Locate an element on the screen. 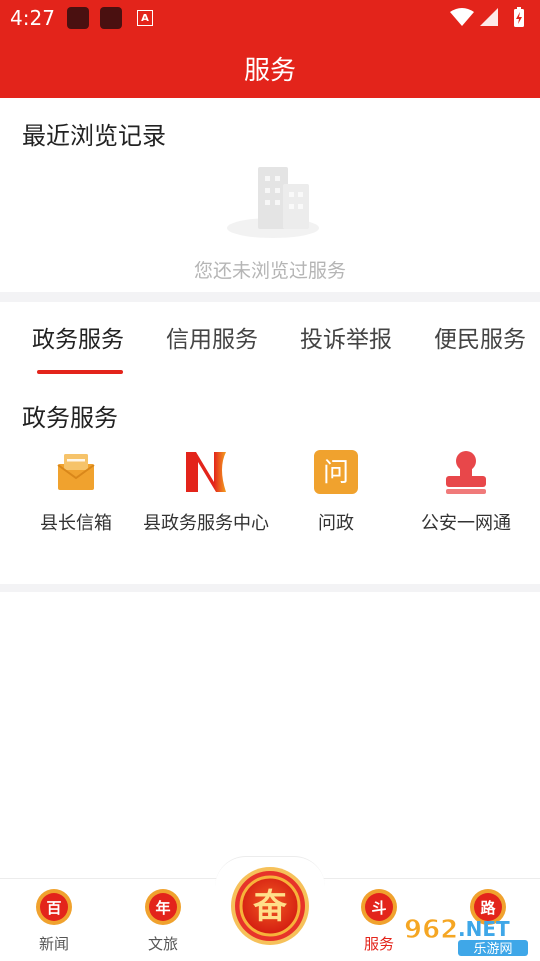 Image resolution: width=540 pixels, height=961 pixels. service-tabs: 政务服务 信用服务 投诉举报 便民服务 is located at coordinates (270, 341).